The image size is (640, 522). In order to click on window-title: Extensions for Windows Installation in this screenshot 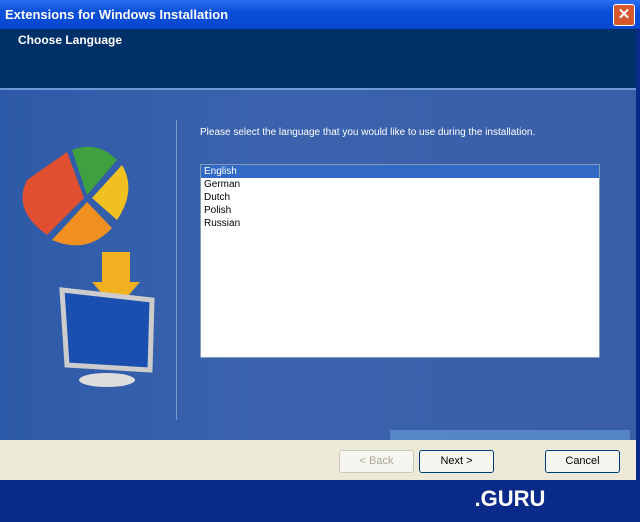, I will do `click(117, 14)`.